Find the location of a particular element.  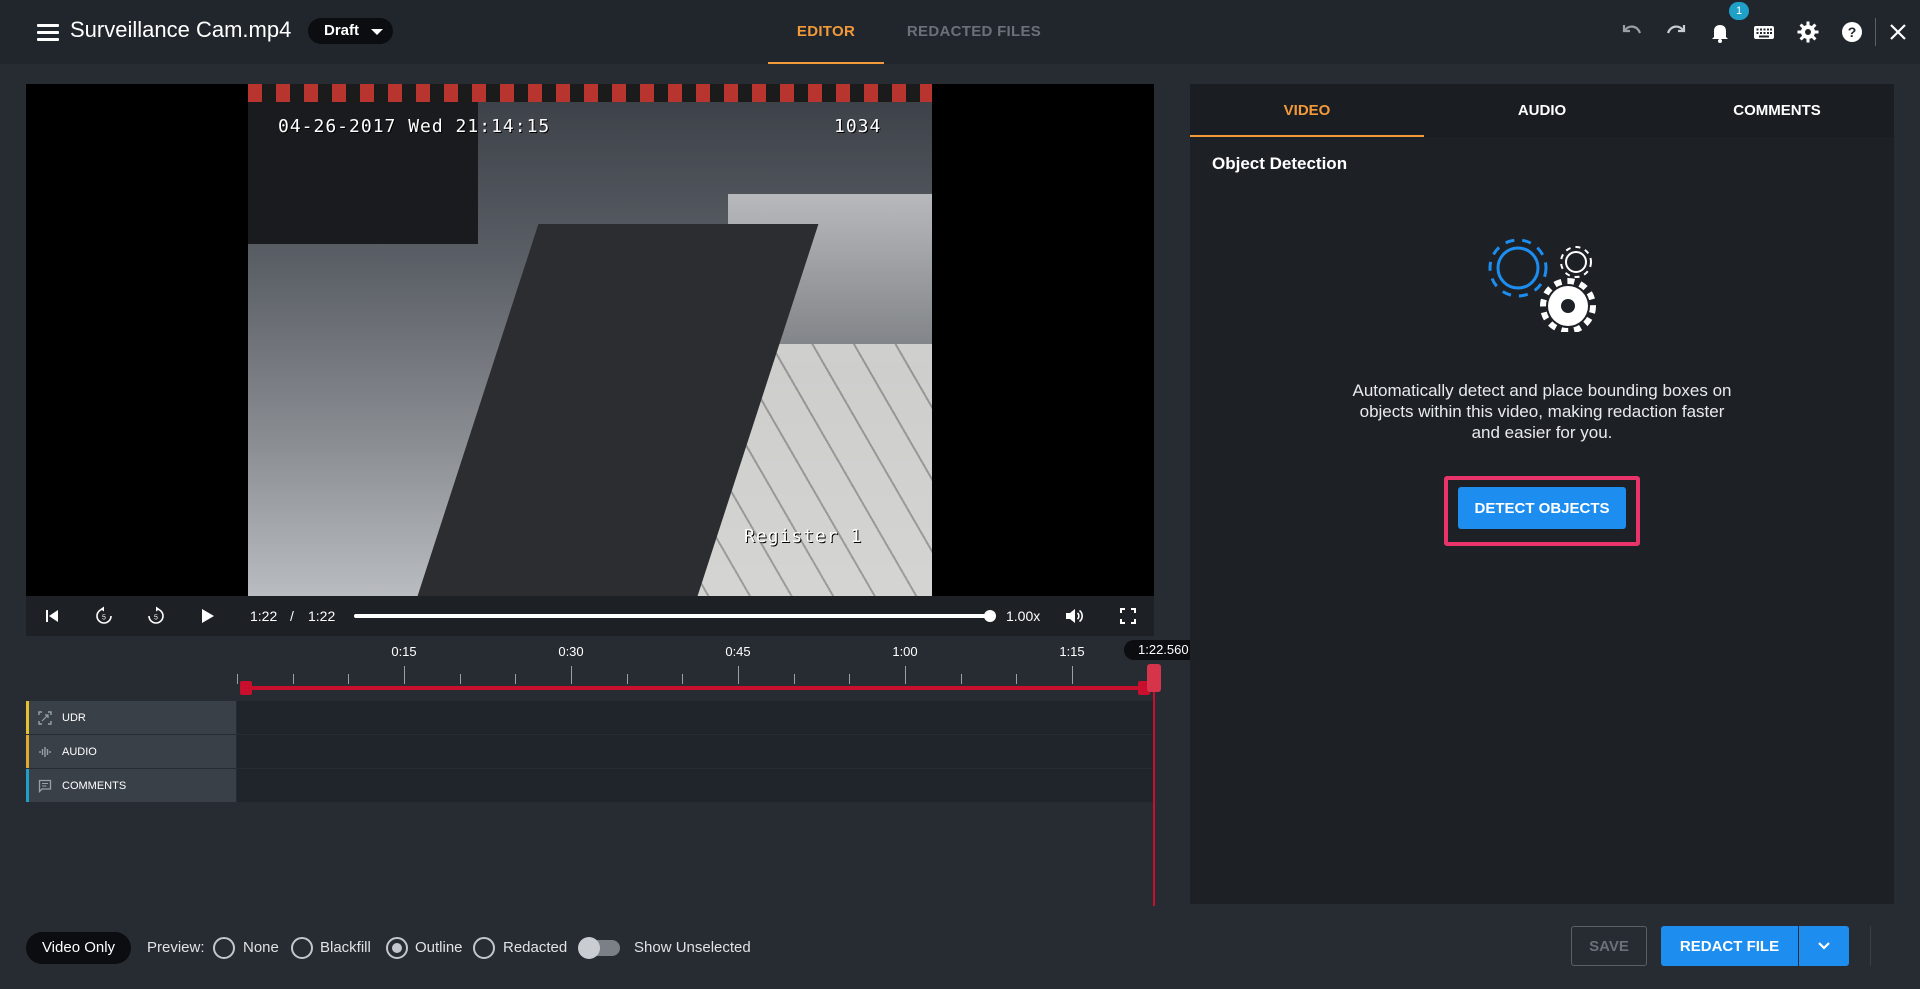

track-label-comments: COMMENTS is located at coordinates (131, 785).